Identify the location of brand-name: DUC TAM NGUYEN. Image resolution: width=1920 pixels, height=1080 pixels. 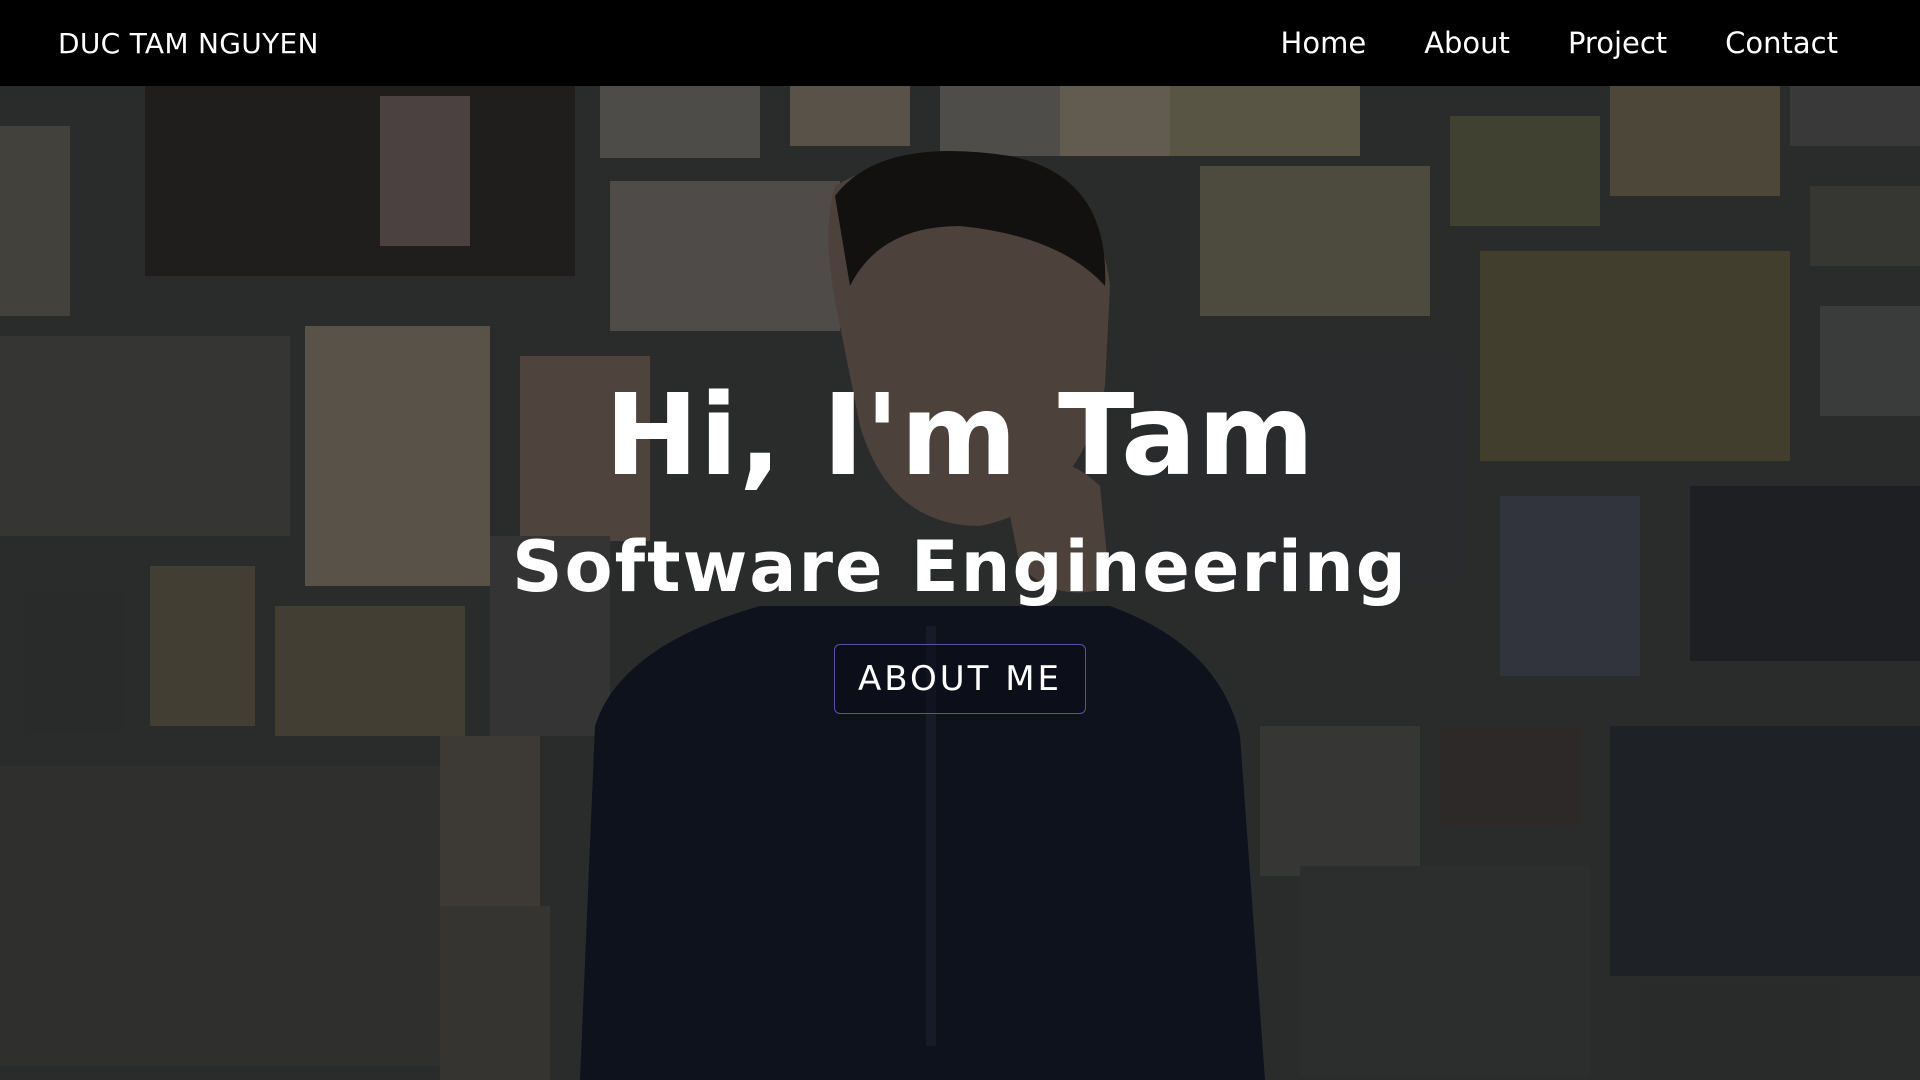
(188, 43).